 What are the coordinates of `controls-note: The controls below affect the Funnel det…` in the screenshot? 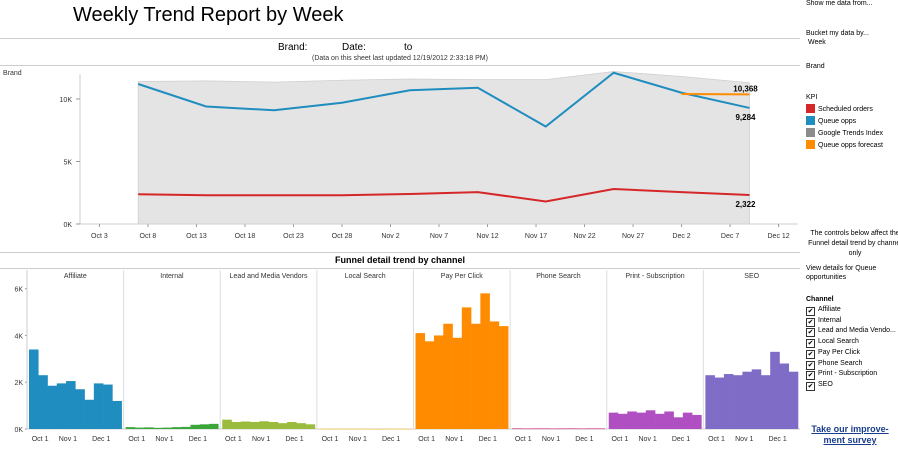 It's located at (853, 243).